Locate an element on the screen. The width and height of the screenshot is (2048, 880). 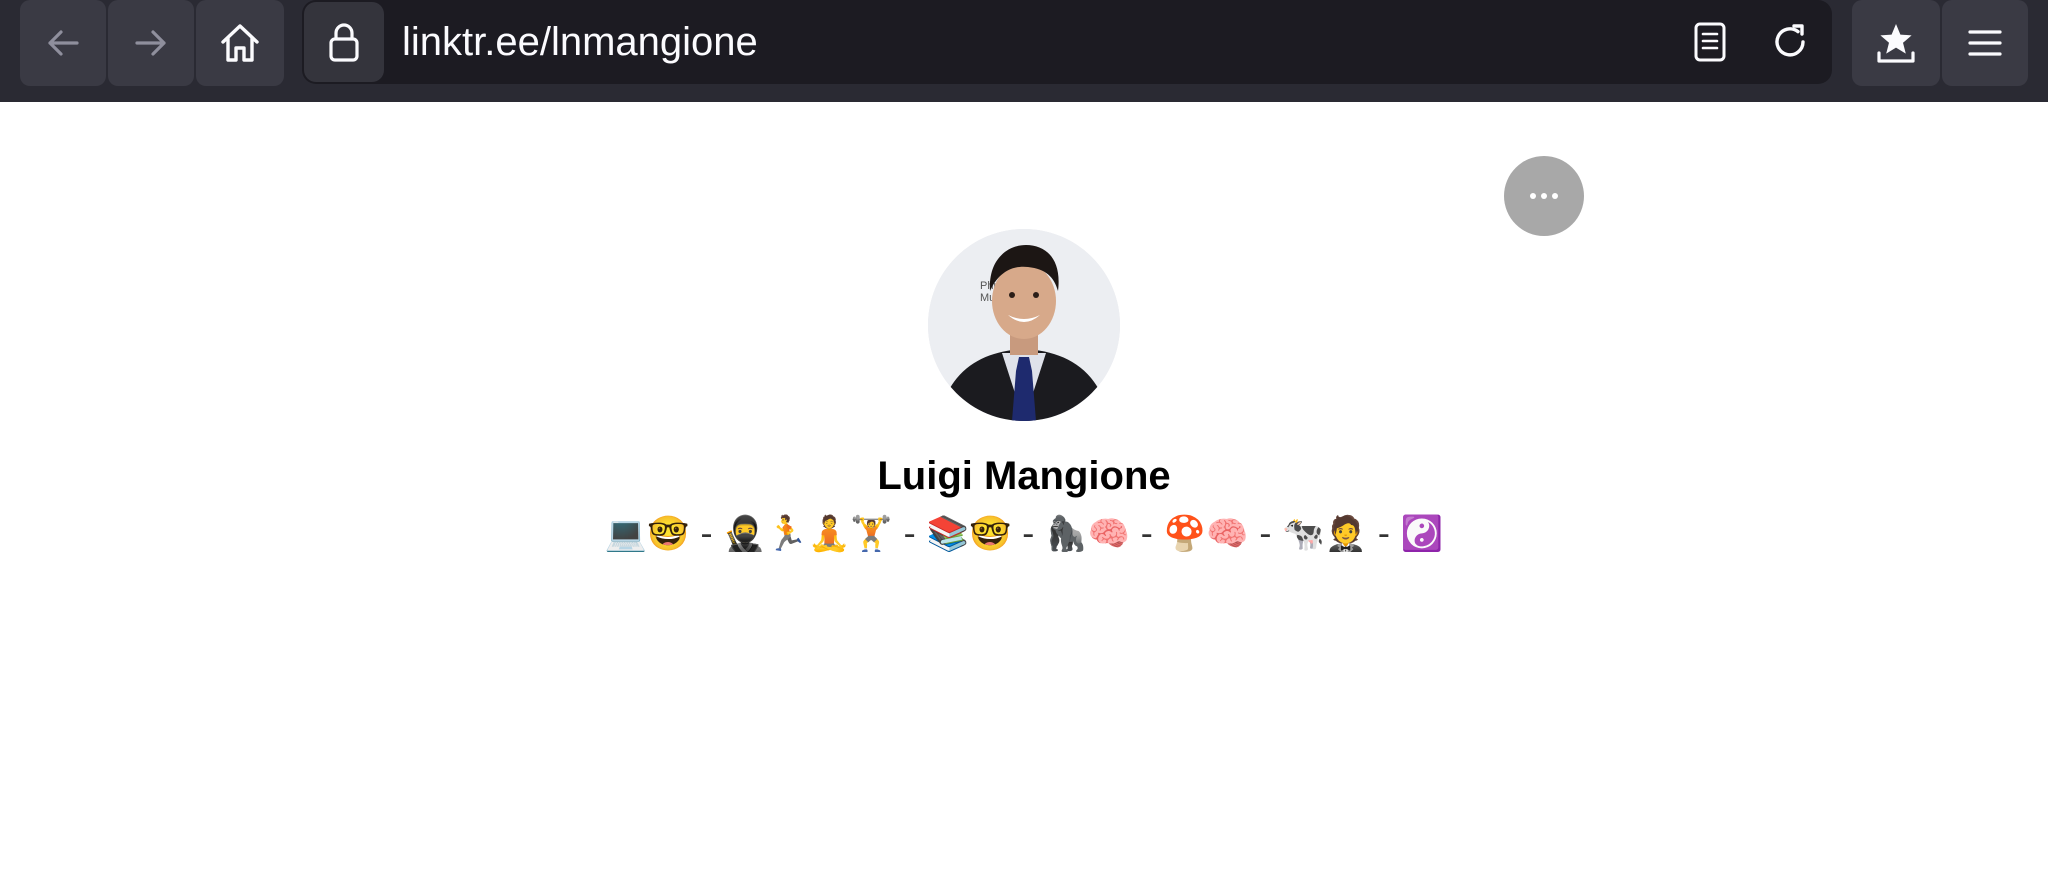
forward-button is located at coordinates (151, 43).